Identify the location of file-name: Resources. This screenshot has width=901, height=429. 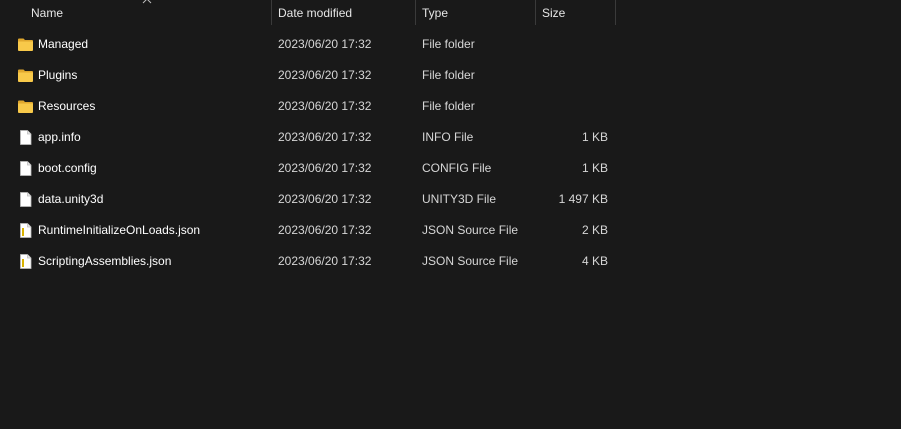
(67, 106).